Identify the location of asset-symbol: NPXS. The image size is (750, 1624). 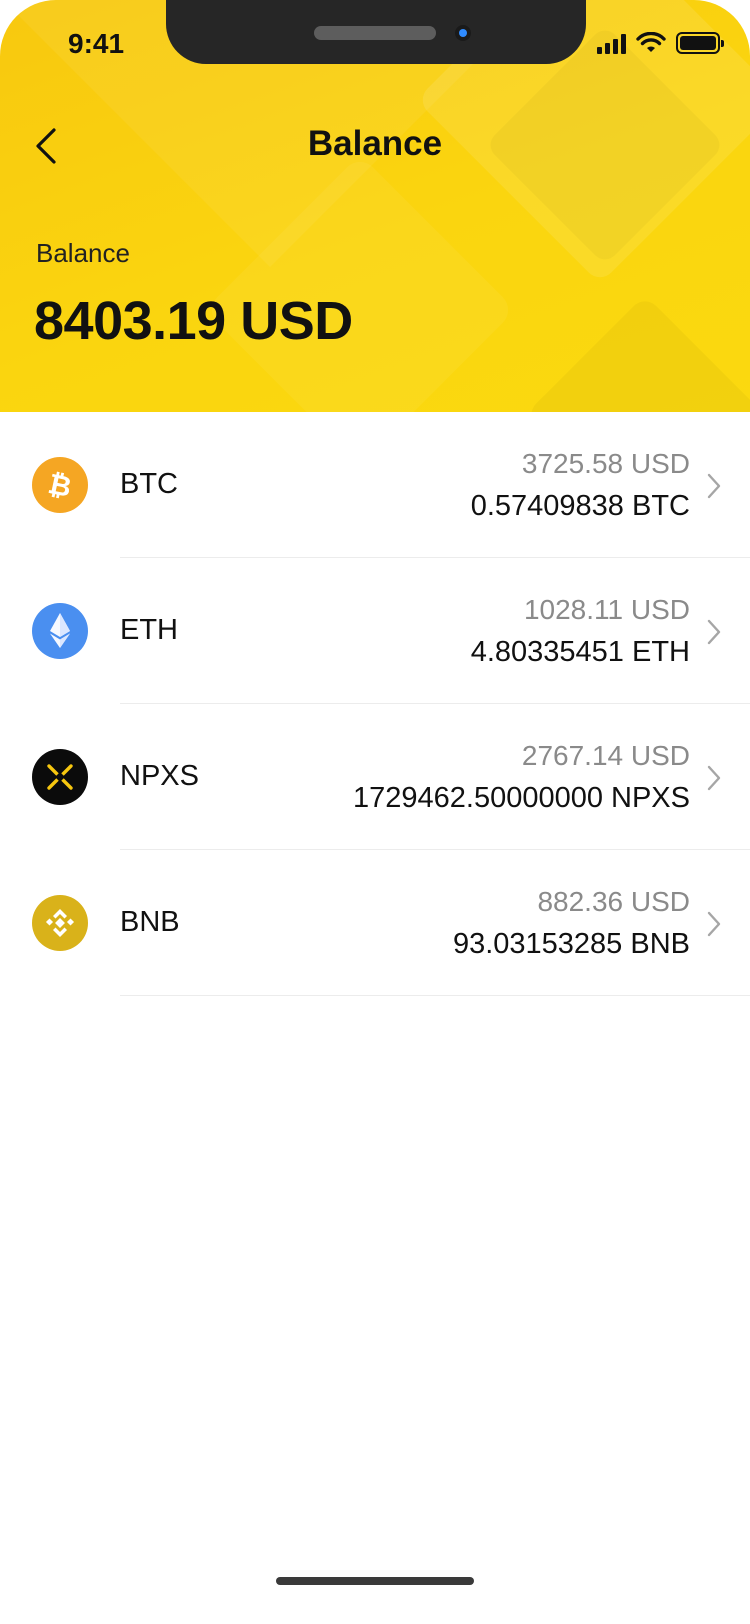
(159, 776).